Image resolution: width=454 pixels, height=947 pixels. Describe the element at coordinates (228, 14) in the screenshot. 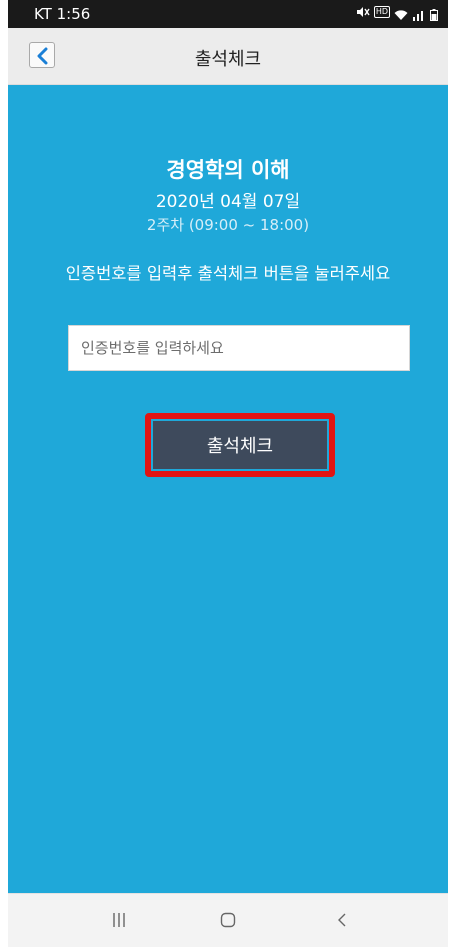

I see `status-bar: KT 1:56 HD` at that location.